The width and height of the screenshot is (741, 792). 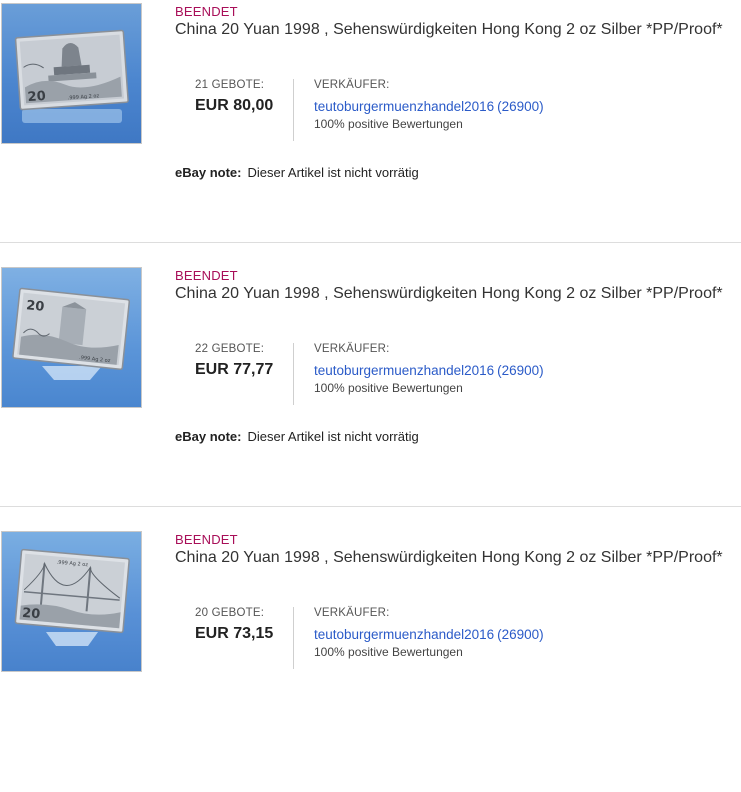 What do you see at coordinates (234, 369) in the screenshot?
I see `listing-price: EUR 77,77` at bounding box center [234, 369].